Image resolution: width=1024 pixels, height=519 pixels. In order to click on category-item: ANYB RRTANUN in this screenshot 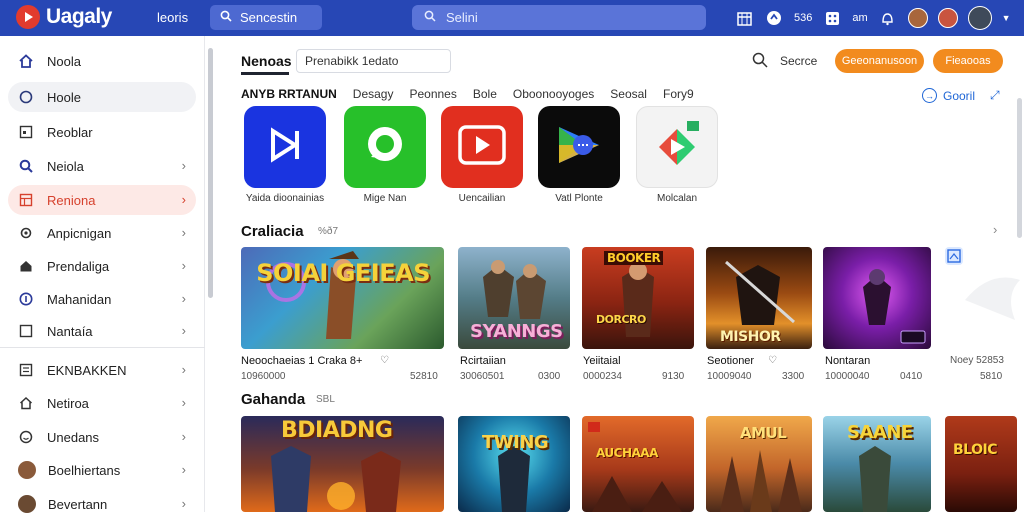, I will do `click(289, 94)`.